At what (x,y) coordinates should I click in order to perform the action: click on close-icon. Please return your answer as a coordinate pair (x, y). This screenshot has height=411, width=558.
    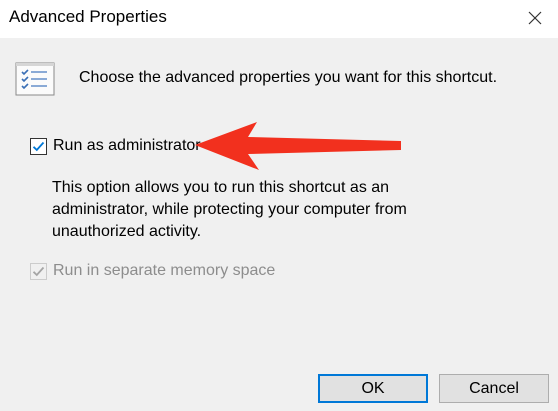
    Looking at the image, I should click on (535, 18).